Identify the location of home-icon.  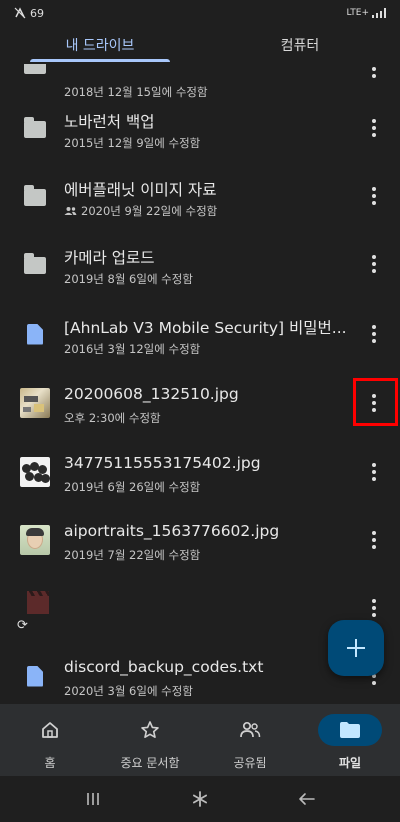
(50, 730).